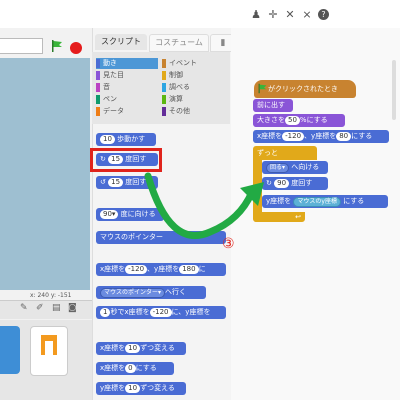  Describe the element at coordinates (57, 47) in the screenshot. I see `green-flag-icon` at that location.